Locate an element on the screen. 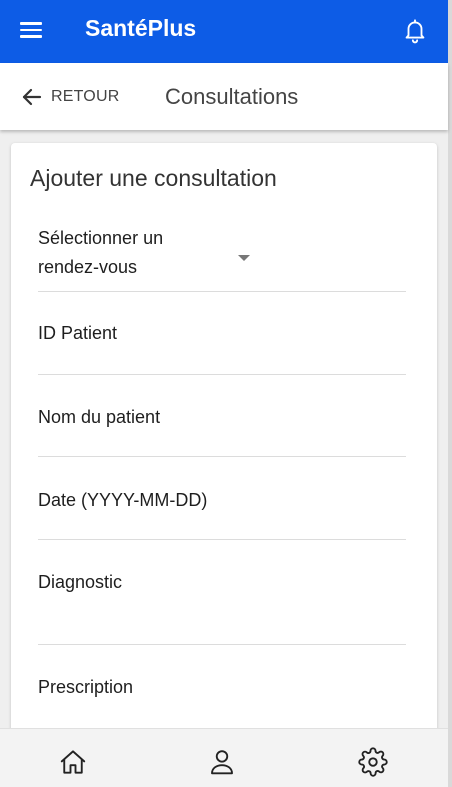  diagnostic-label: Diagnostic is located at coordinates (80, 582).